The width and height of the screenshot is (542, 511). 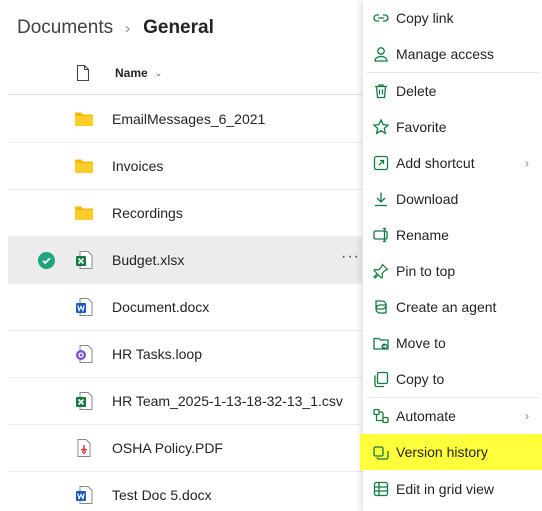 I want to click on flow-icon, so click(x=381, y=416).